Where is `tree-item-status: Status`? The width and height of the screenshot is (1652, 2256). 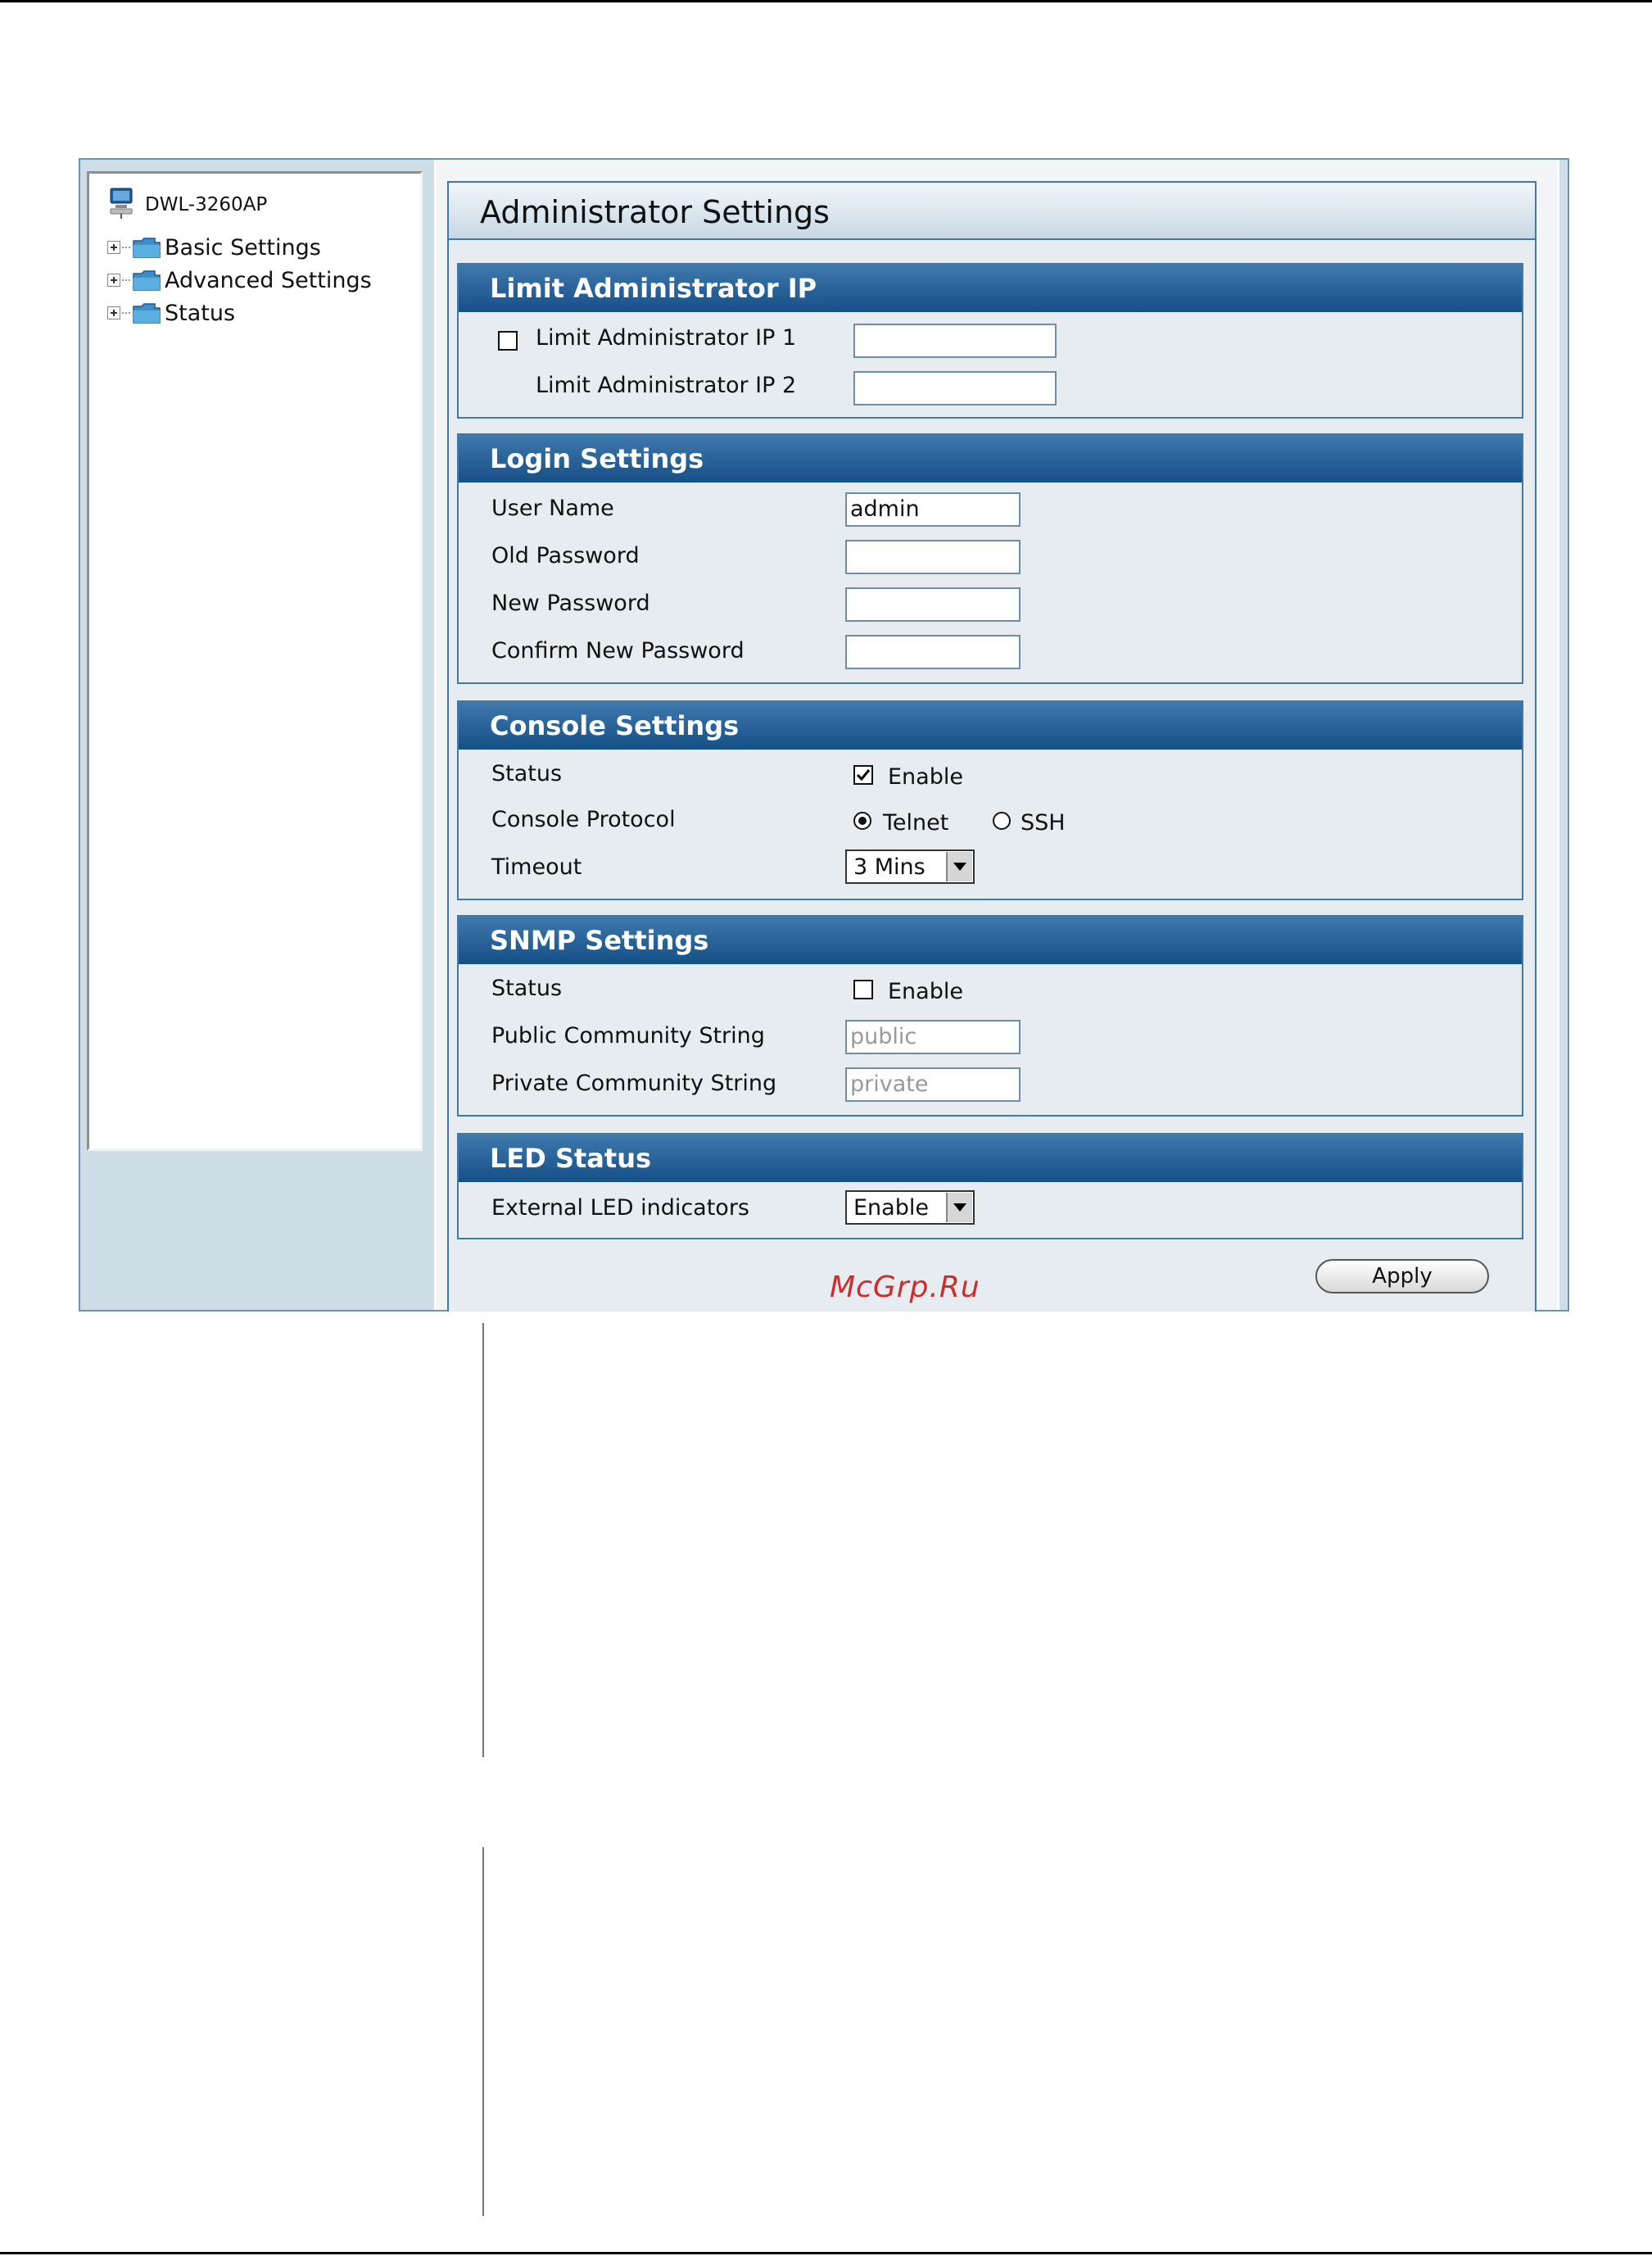
tree-item-status: Status is located at coordinates (171, 313).